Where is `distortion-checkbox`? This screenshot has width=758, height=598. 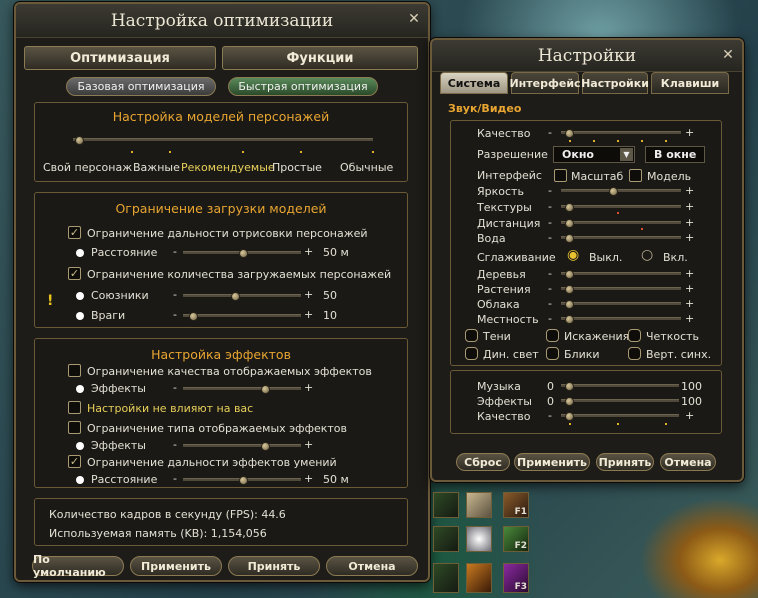 distortion-checkbox is located at coordinates (552, 335).